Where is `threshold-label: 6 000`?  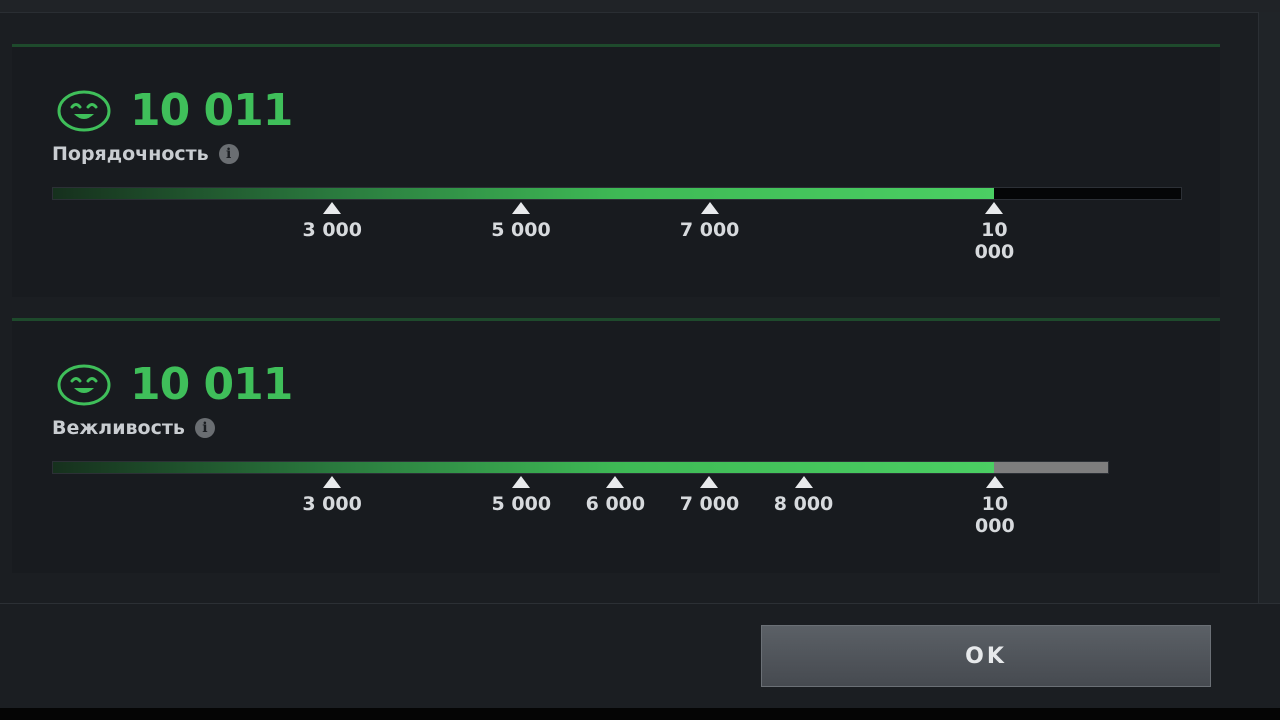
threshold-label: 6 000 is located at coordinates (615, 504).